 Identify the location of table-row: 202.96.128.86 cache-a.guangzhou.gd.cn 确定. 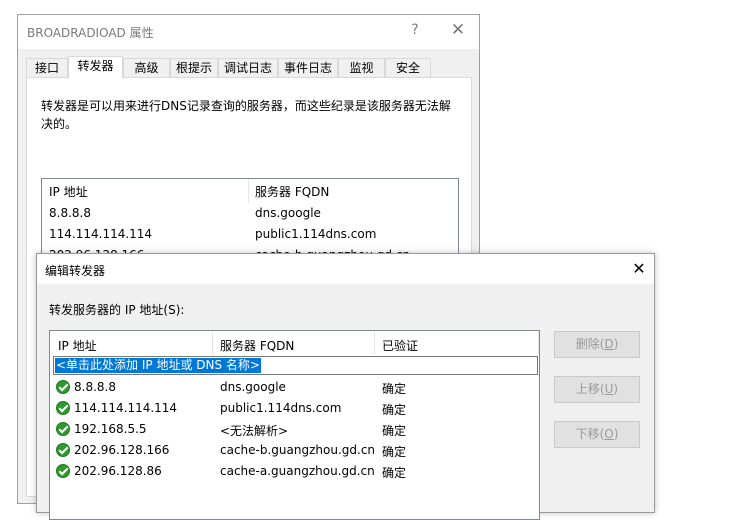
(294, 472).